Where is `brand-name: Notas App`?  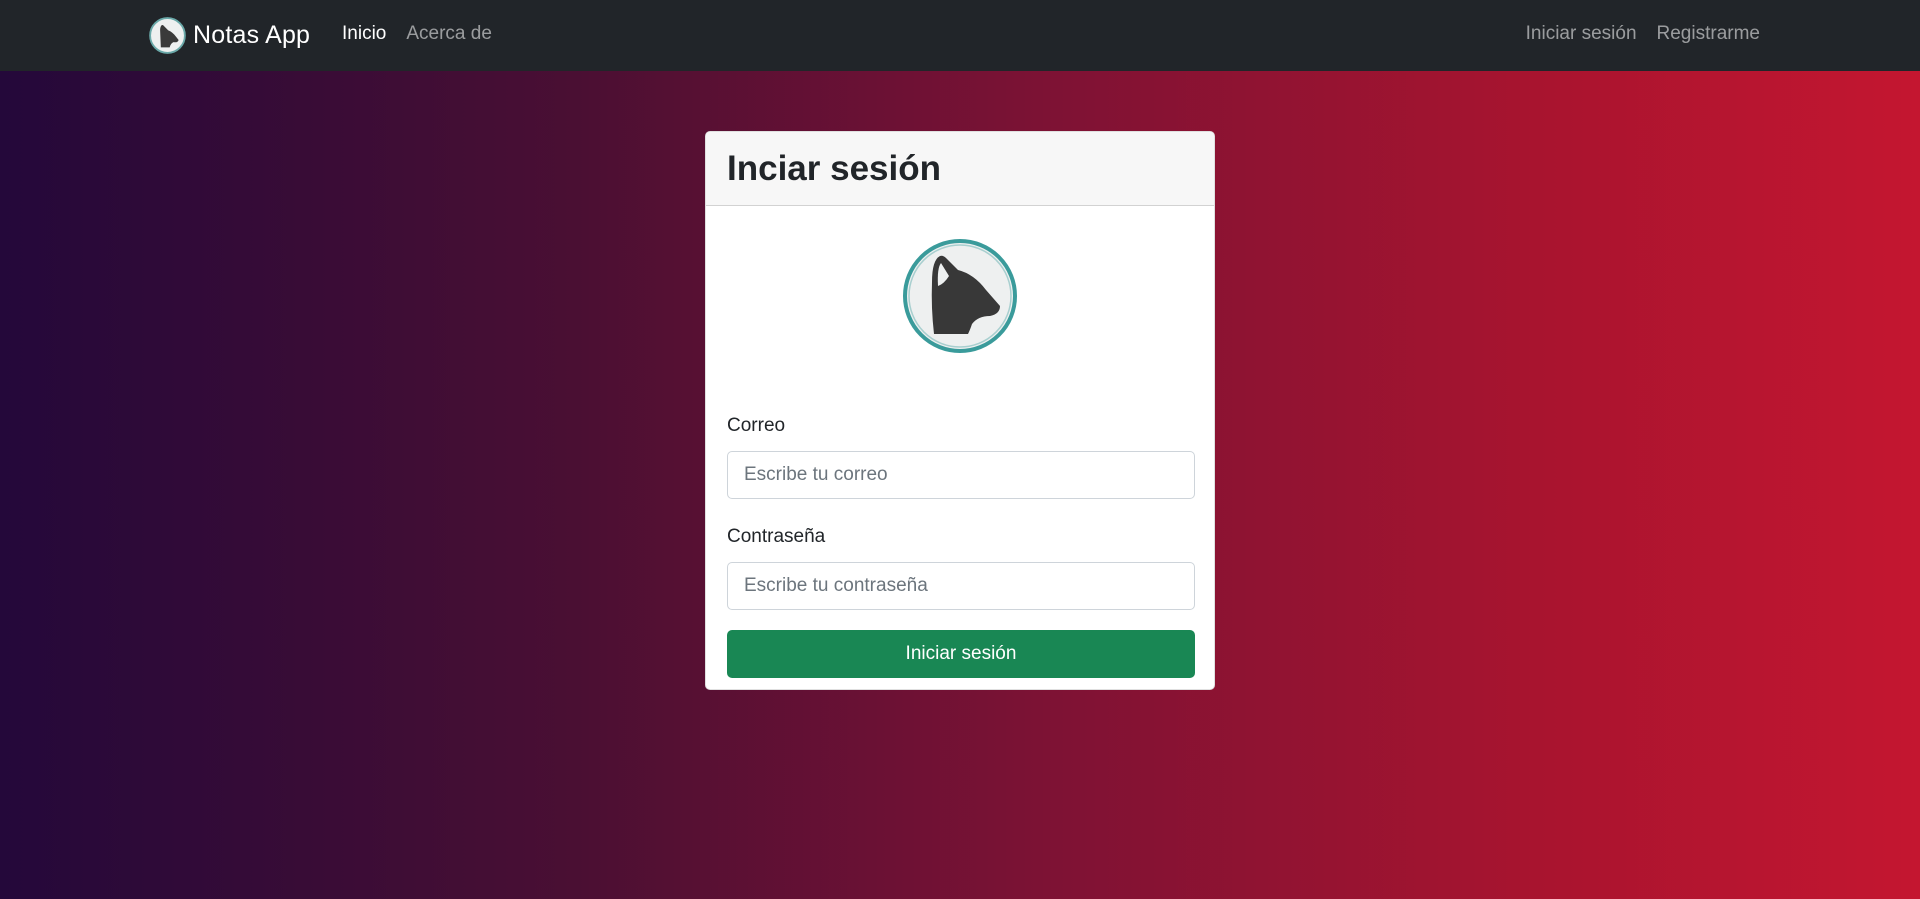
brand-name: Notas App is located at coordinates (252, 35).